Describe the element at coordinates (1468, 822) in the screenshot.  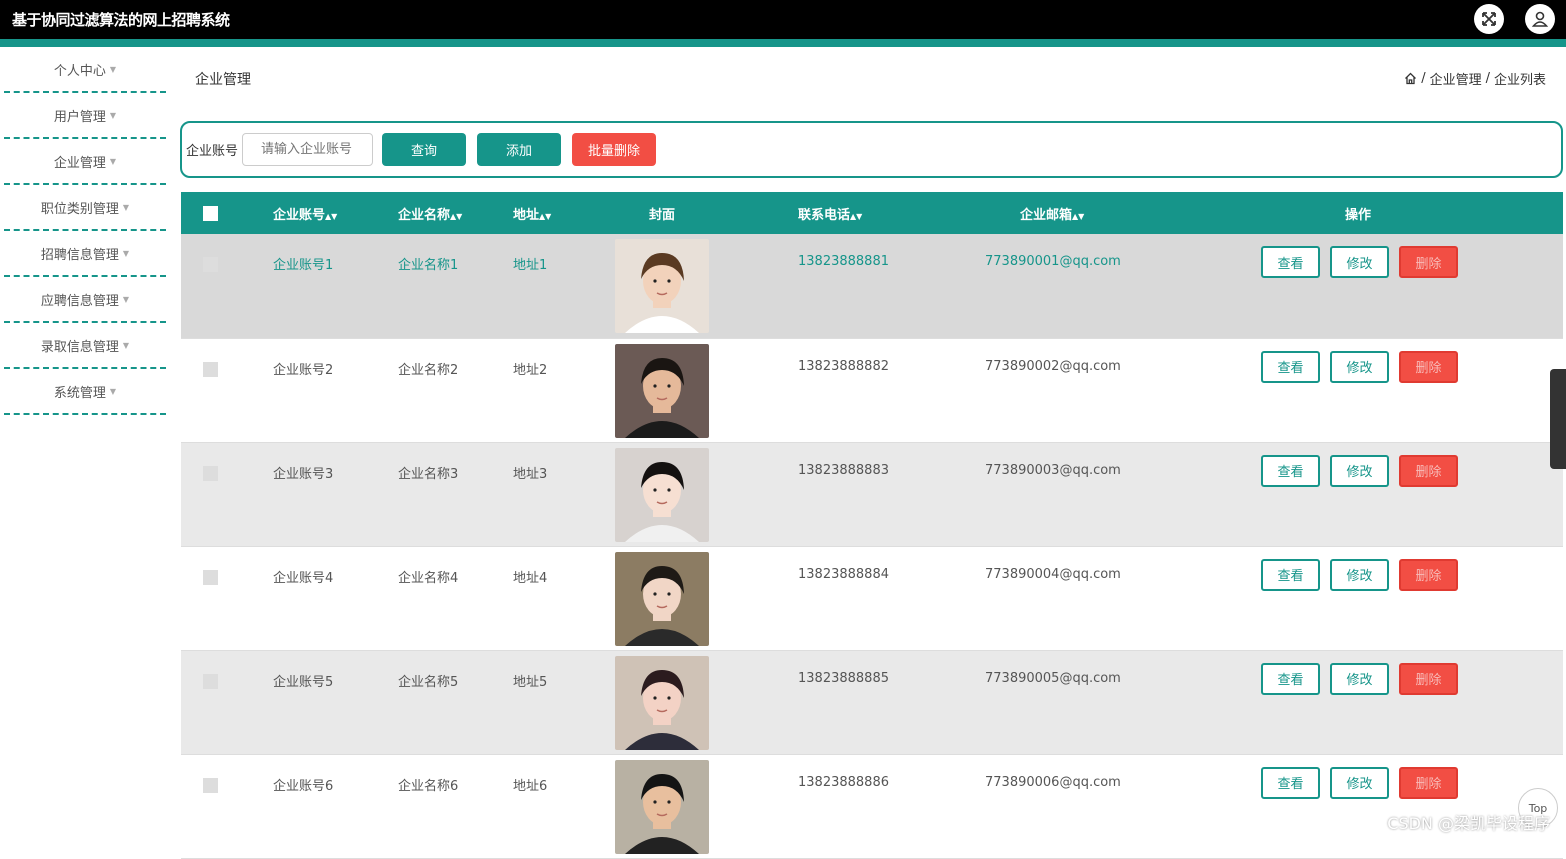
I see `watermark: CSDN @梁凯毕设程序` at that location.